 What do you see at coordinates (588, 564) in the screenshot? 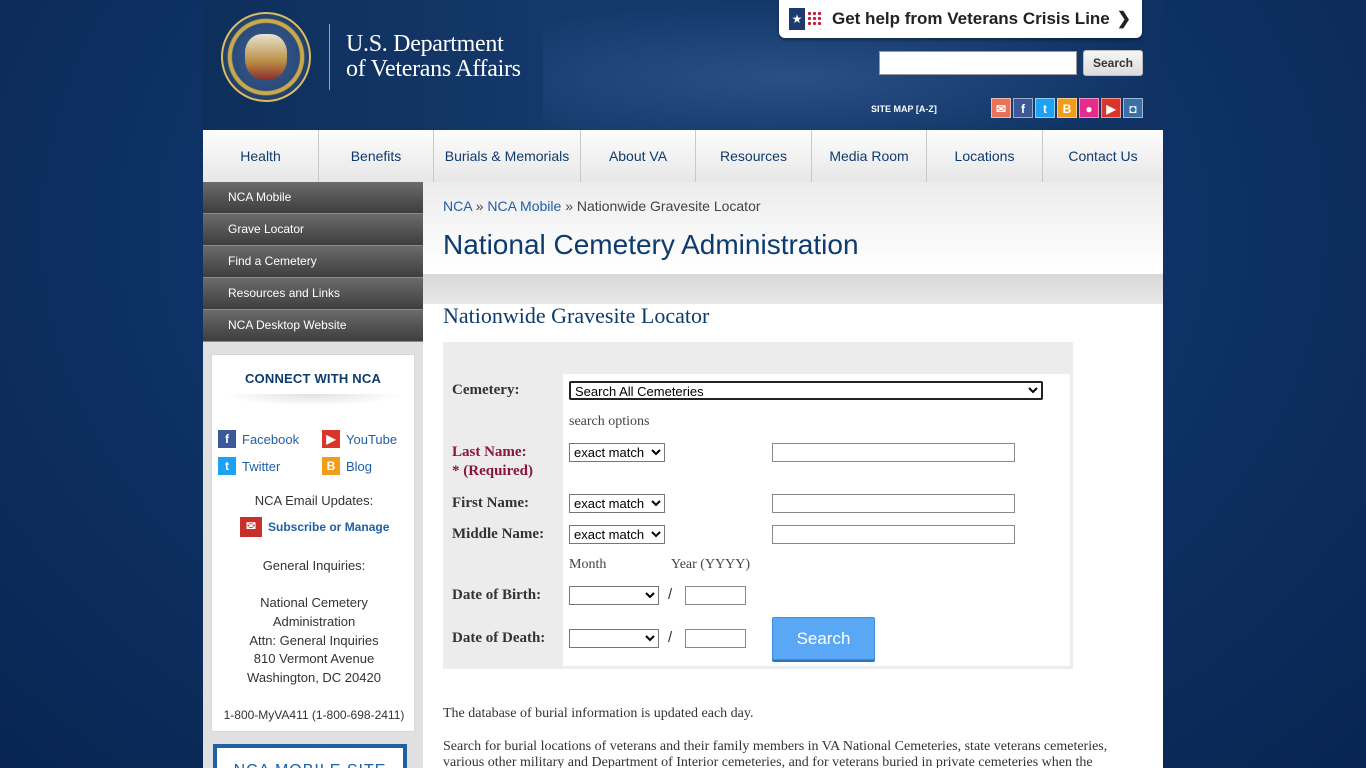
I see `month-label: Month` at bounding box center [588, 564].